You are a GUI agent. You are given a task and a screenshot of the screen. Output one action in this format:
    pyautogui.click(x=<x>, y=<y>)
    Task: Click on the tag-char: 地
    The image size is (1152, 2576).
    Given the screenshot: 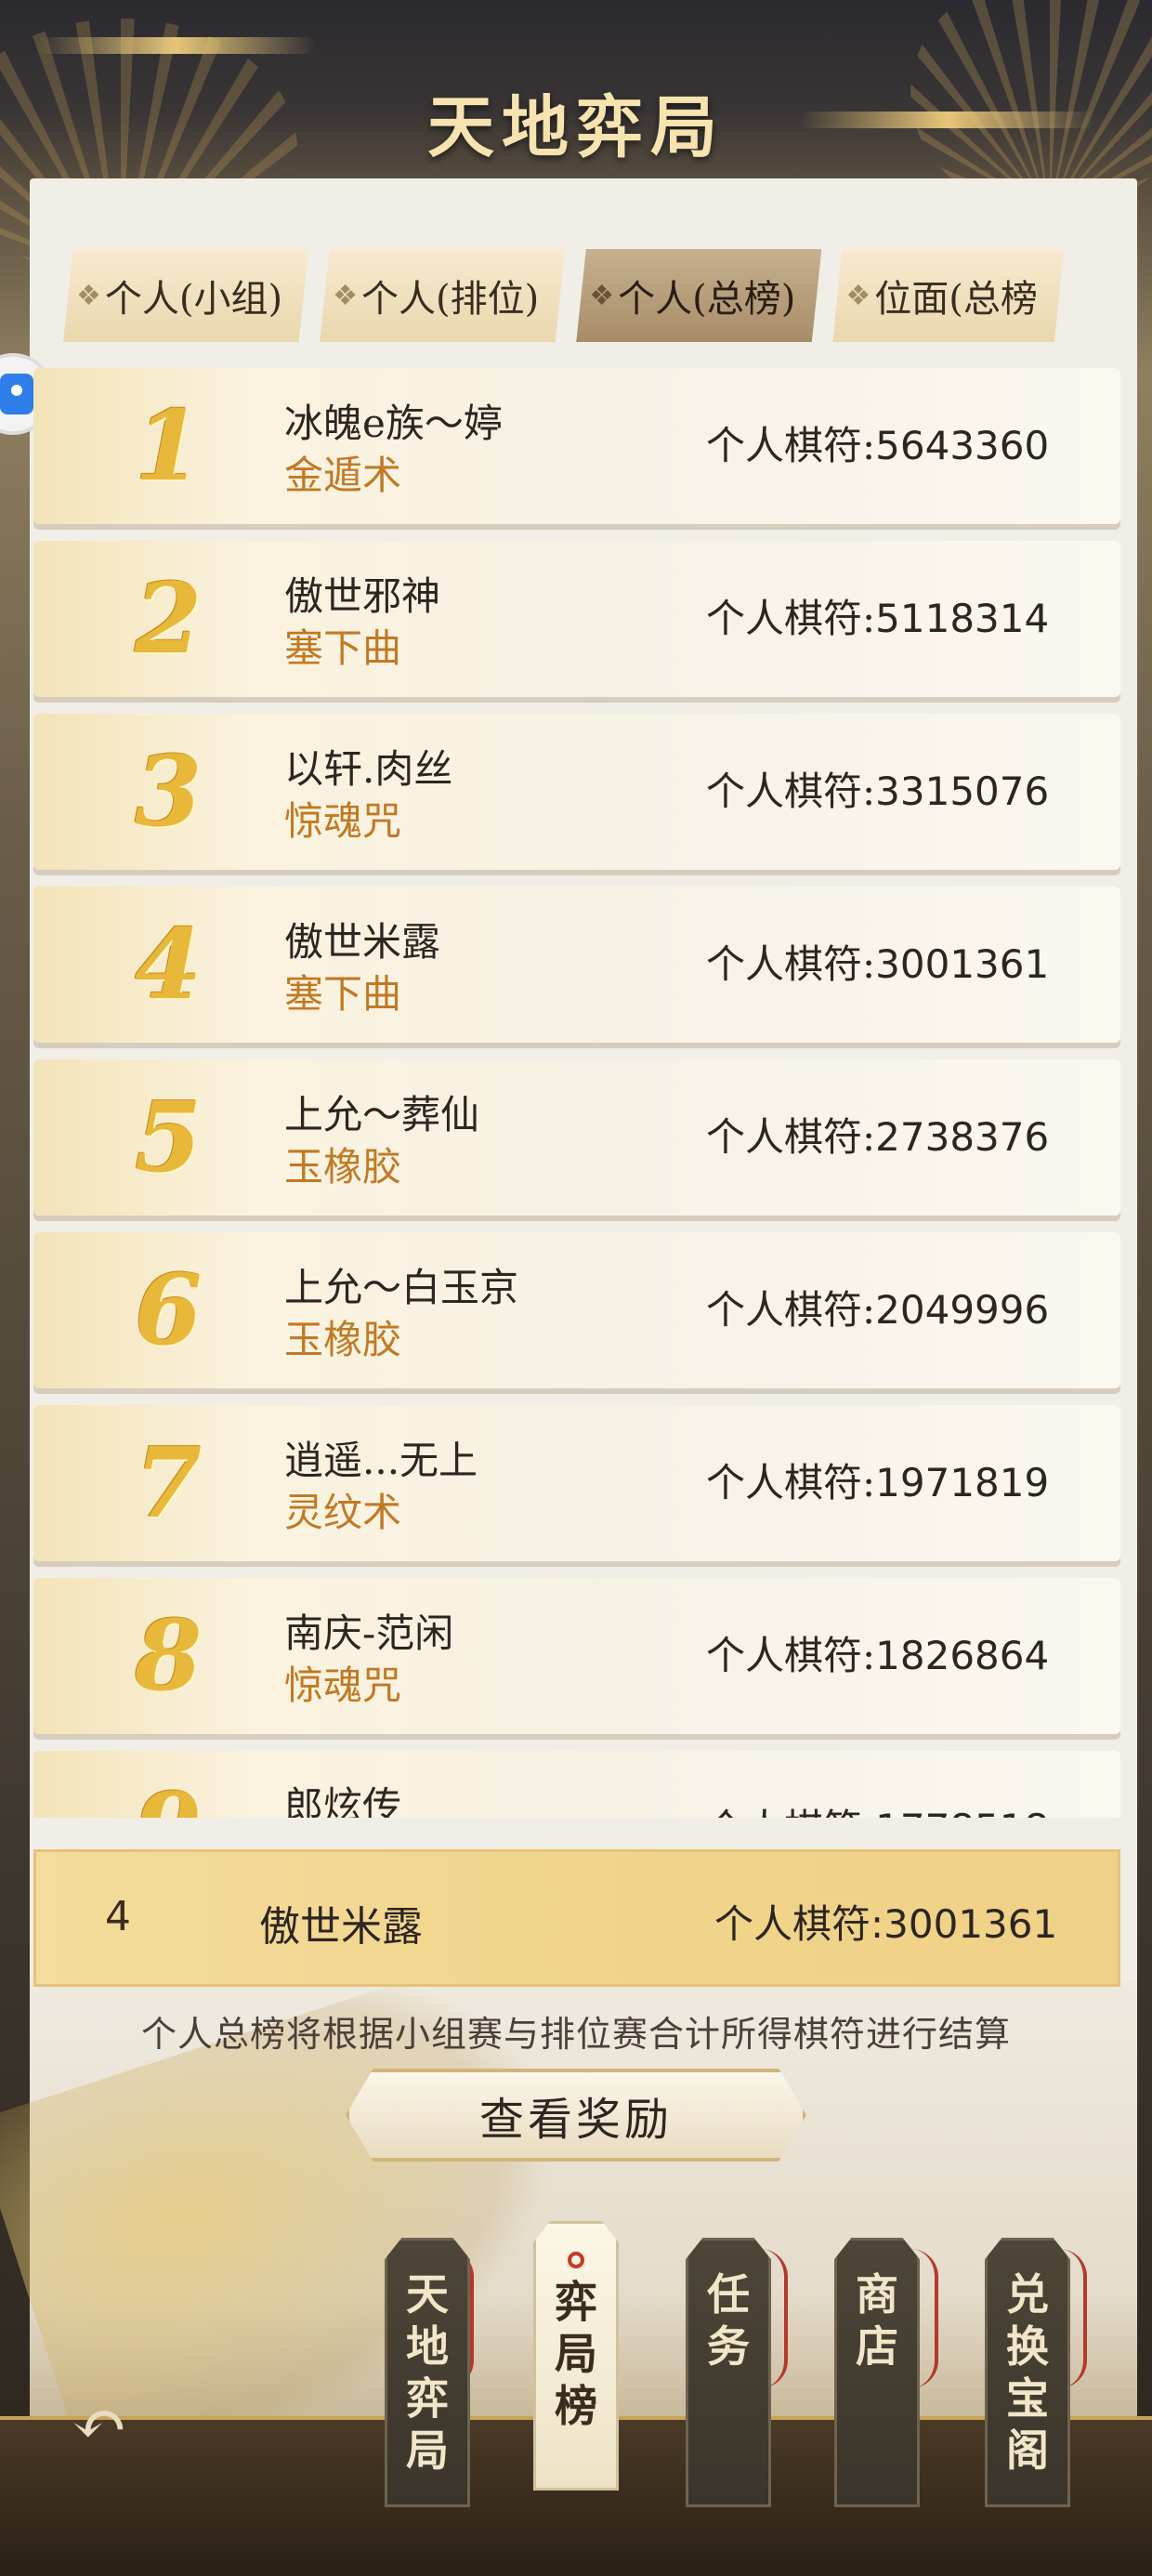 What is the action you would take?
    pyautogui.click(x=427, y=2346)
    